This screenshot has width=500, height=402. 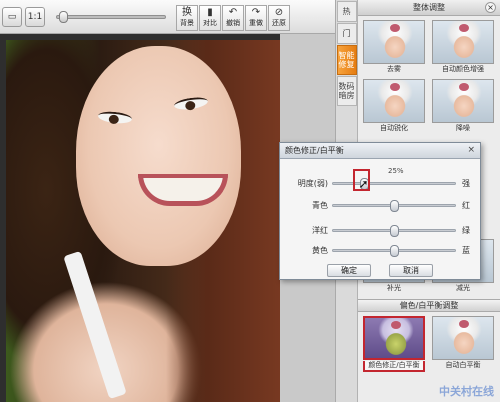 What do you see at coordinates (466, 250) in the screenshot?
I see `slider-right-label: 蓝` at bounding box center [466, 250].